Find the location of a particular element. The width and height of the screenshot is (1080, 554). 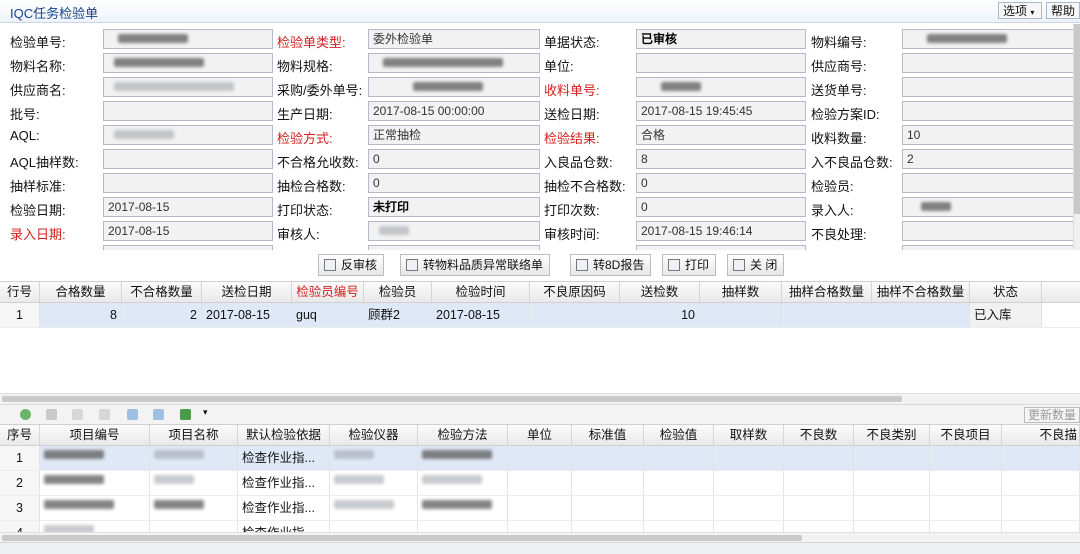

records-hscroll-thumb is located at coordinates (452, 399).